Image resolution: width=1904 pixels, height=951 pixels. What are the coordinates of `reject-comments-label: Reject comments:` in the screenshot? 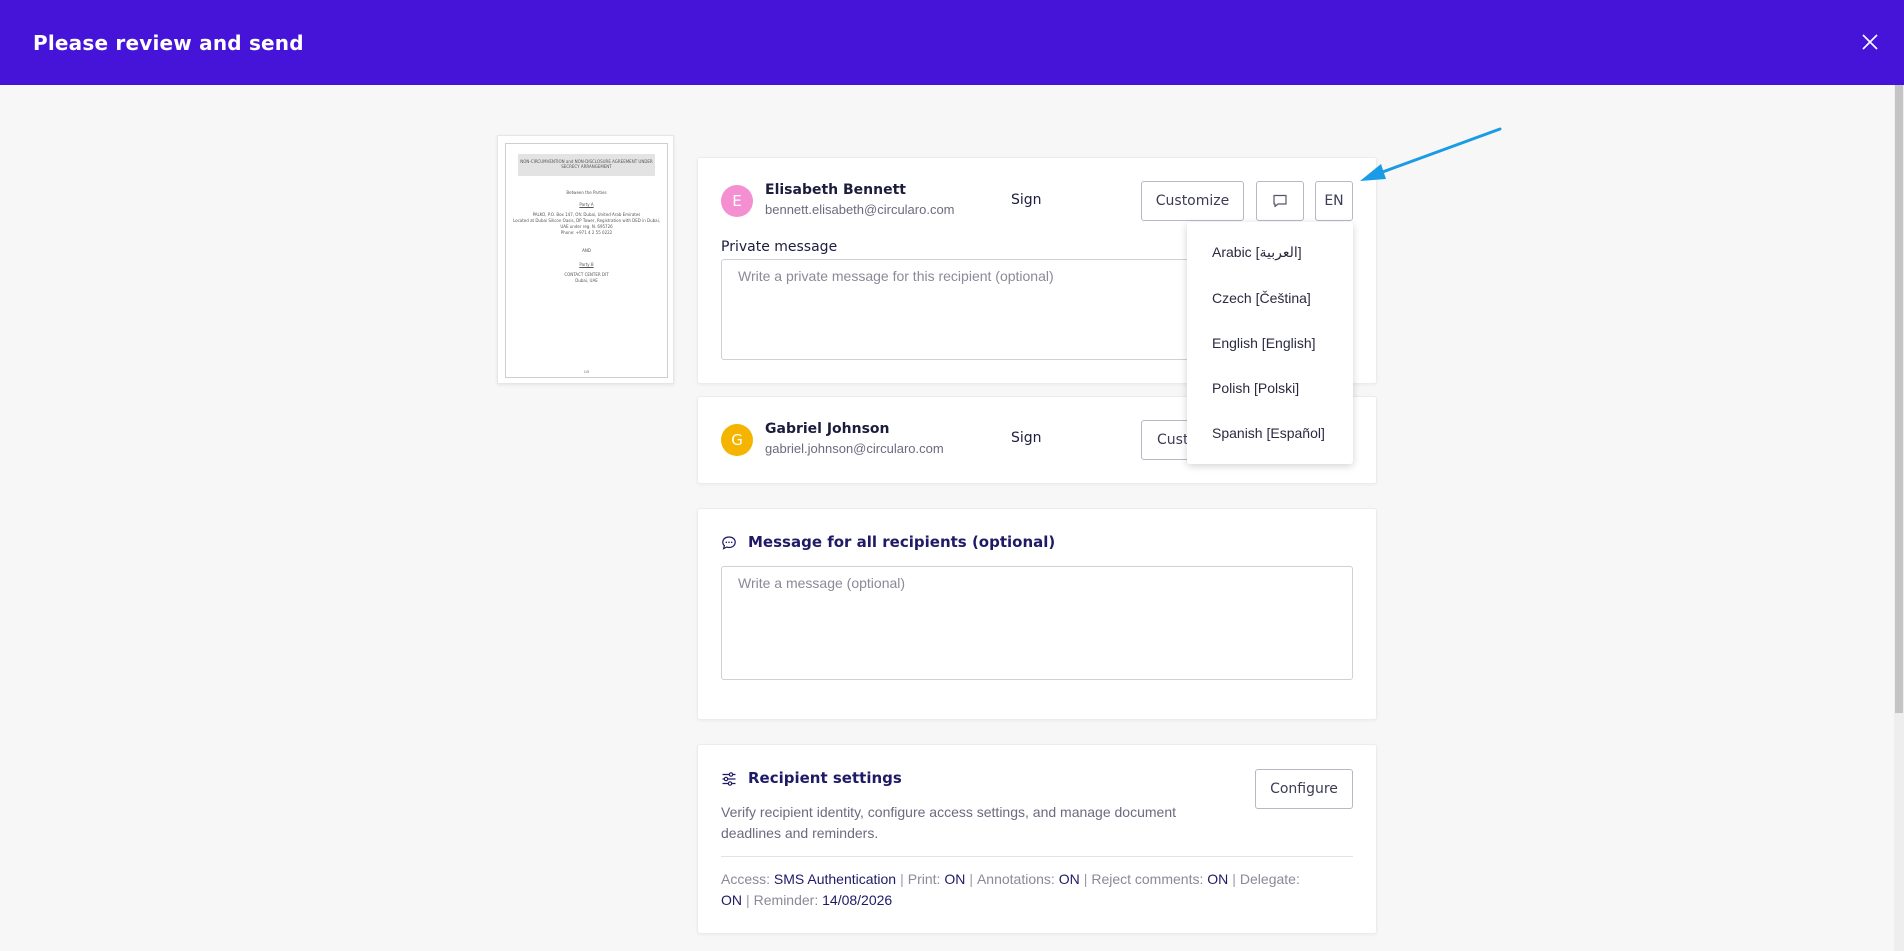 It's located at (1147, 879).